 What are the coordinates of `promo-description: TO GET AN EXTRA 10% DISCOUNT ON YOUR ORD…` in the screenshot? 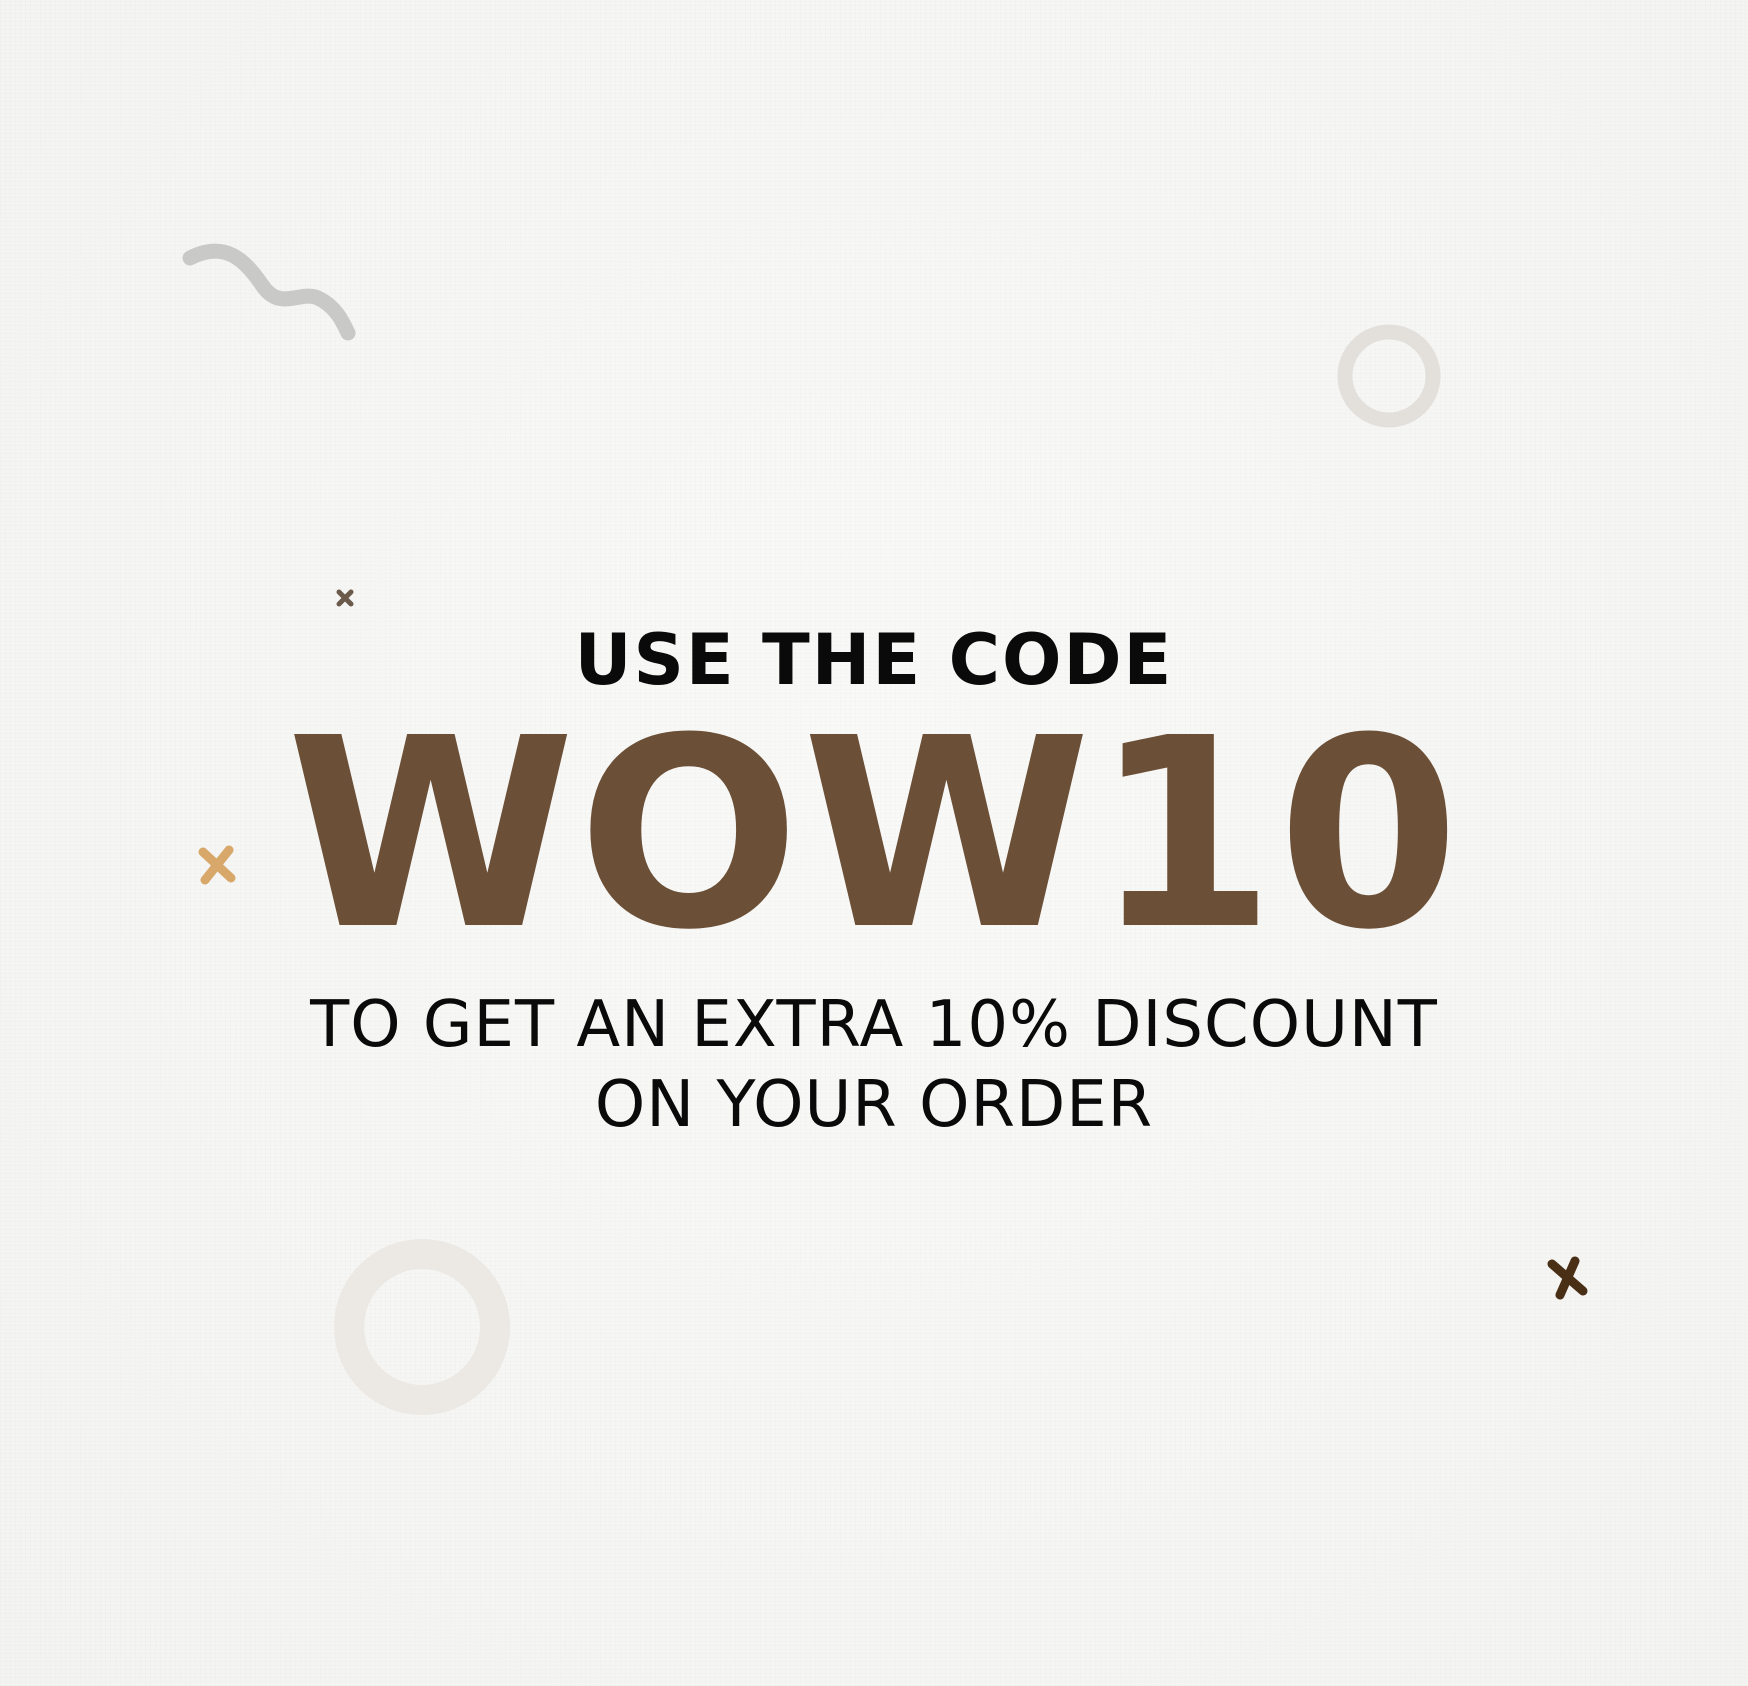 It's located at (874, 1065).